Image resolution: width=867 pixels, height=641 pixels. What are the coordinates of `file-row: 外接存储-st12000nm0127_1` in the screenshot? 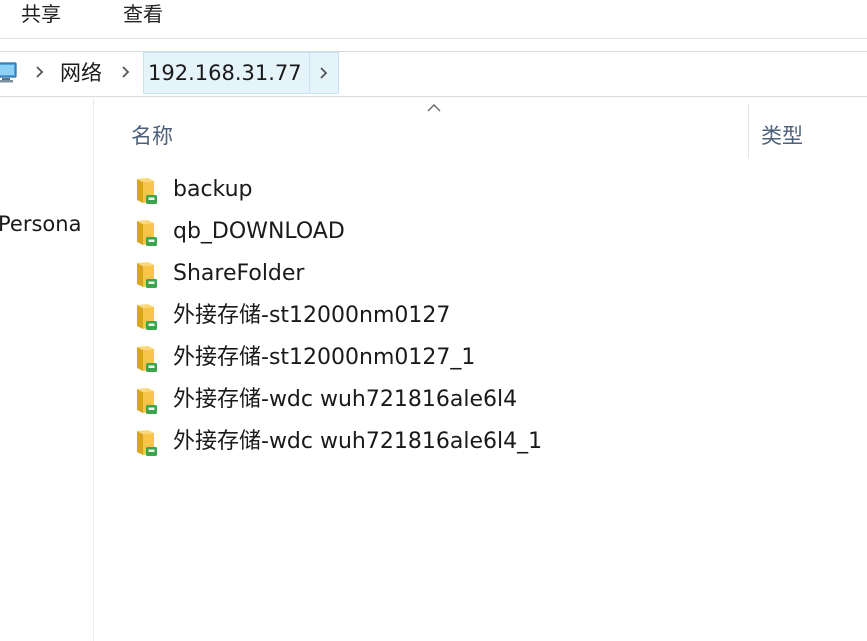 It's located at (428, 359).